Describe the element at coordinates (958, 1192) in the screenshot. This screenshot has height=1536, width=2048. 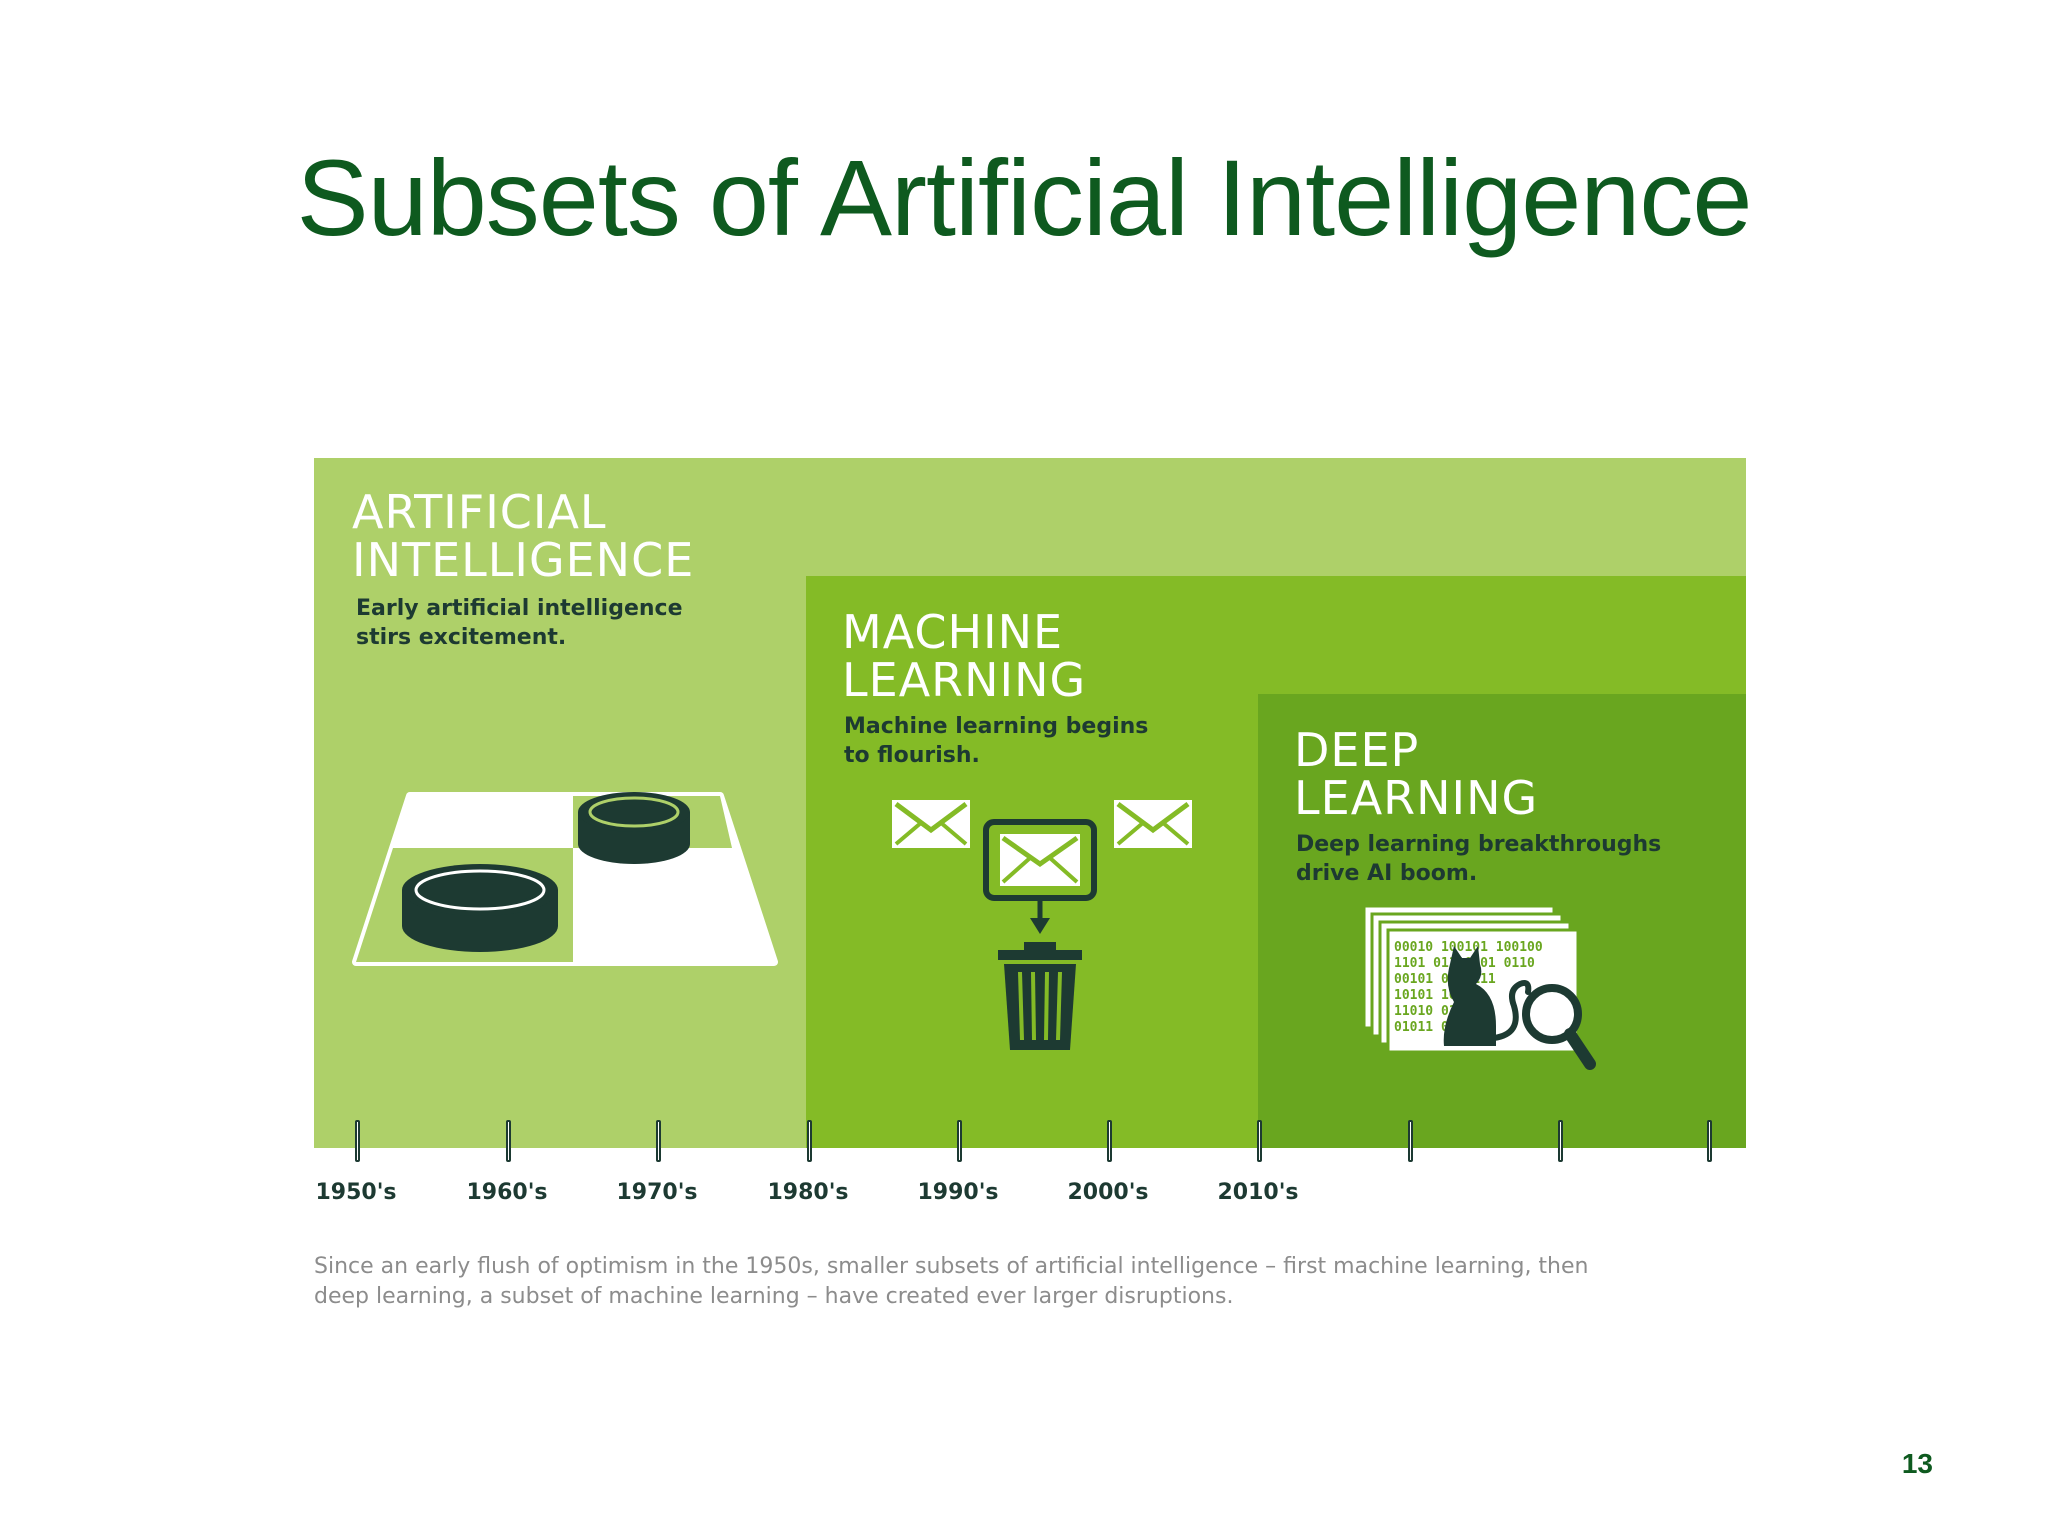
I see `year-label-1990s: 1990's` at that location.